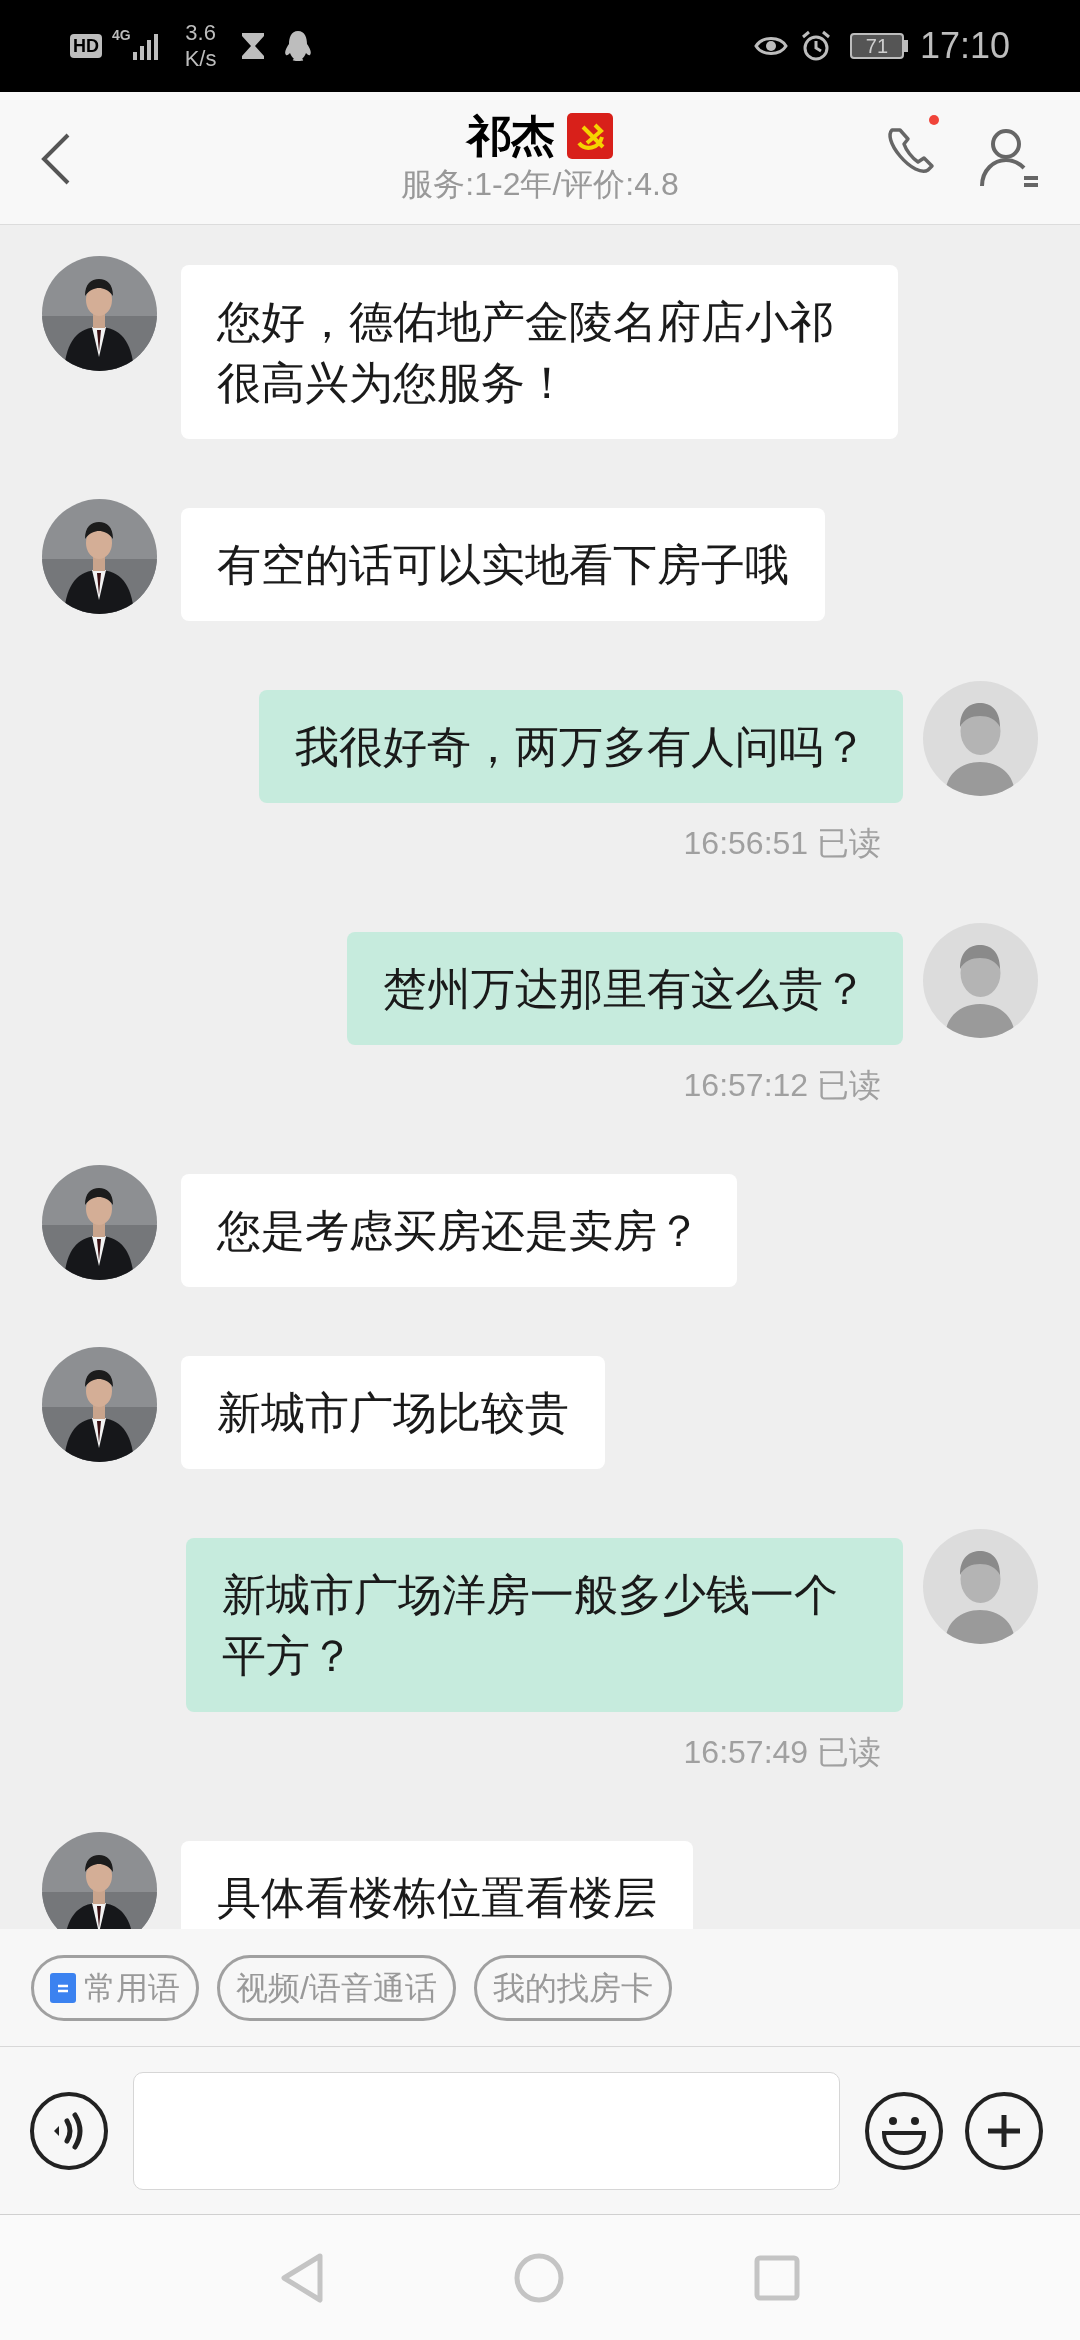  I want to click on speed-value: 3.6, so click(200, 33).